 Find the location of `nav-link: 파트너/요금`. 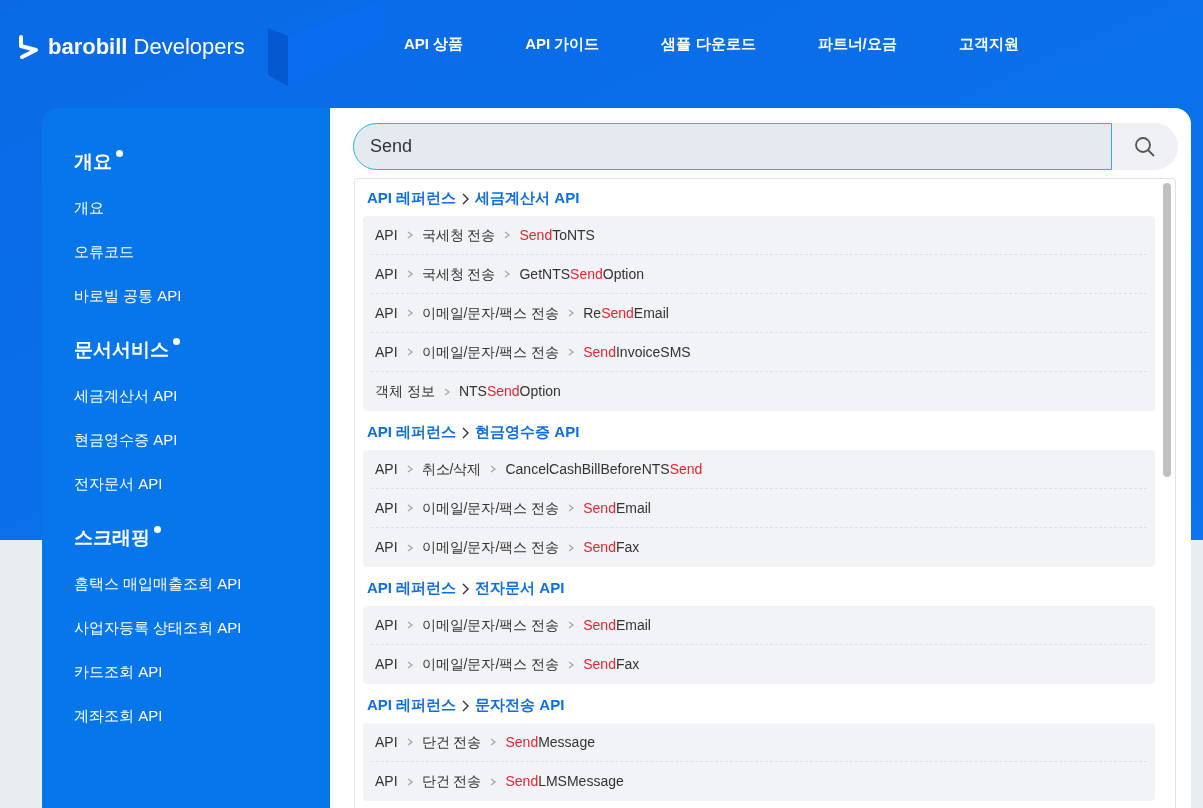

nav-link: 파트너/요금 is located at coordinates (857, 44).